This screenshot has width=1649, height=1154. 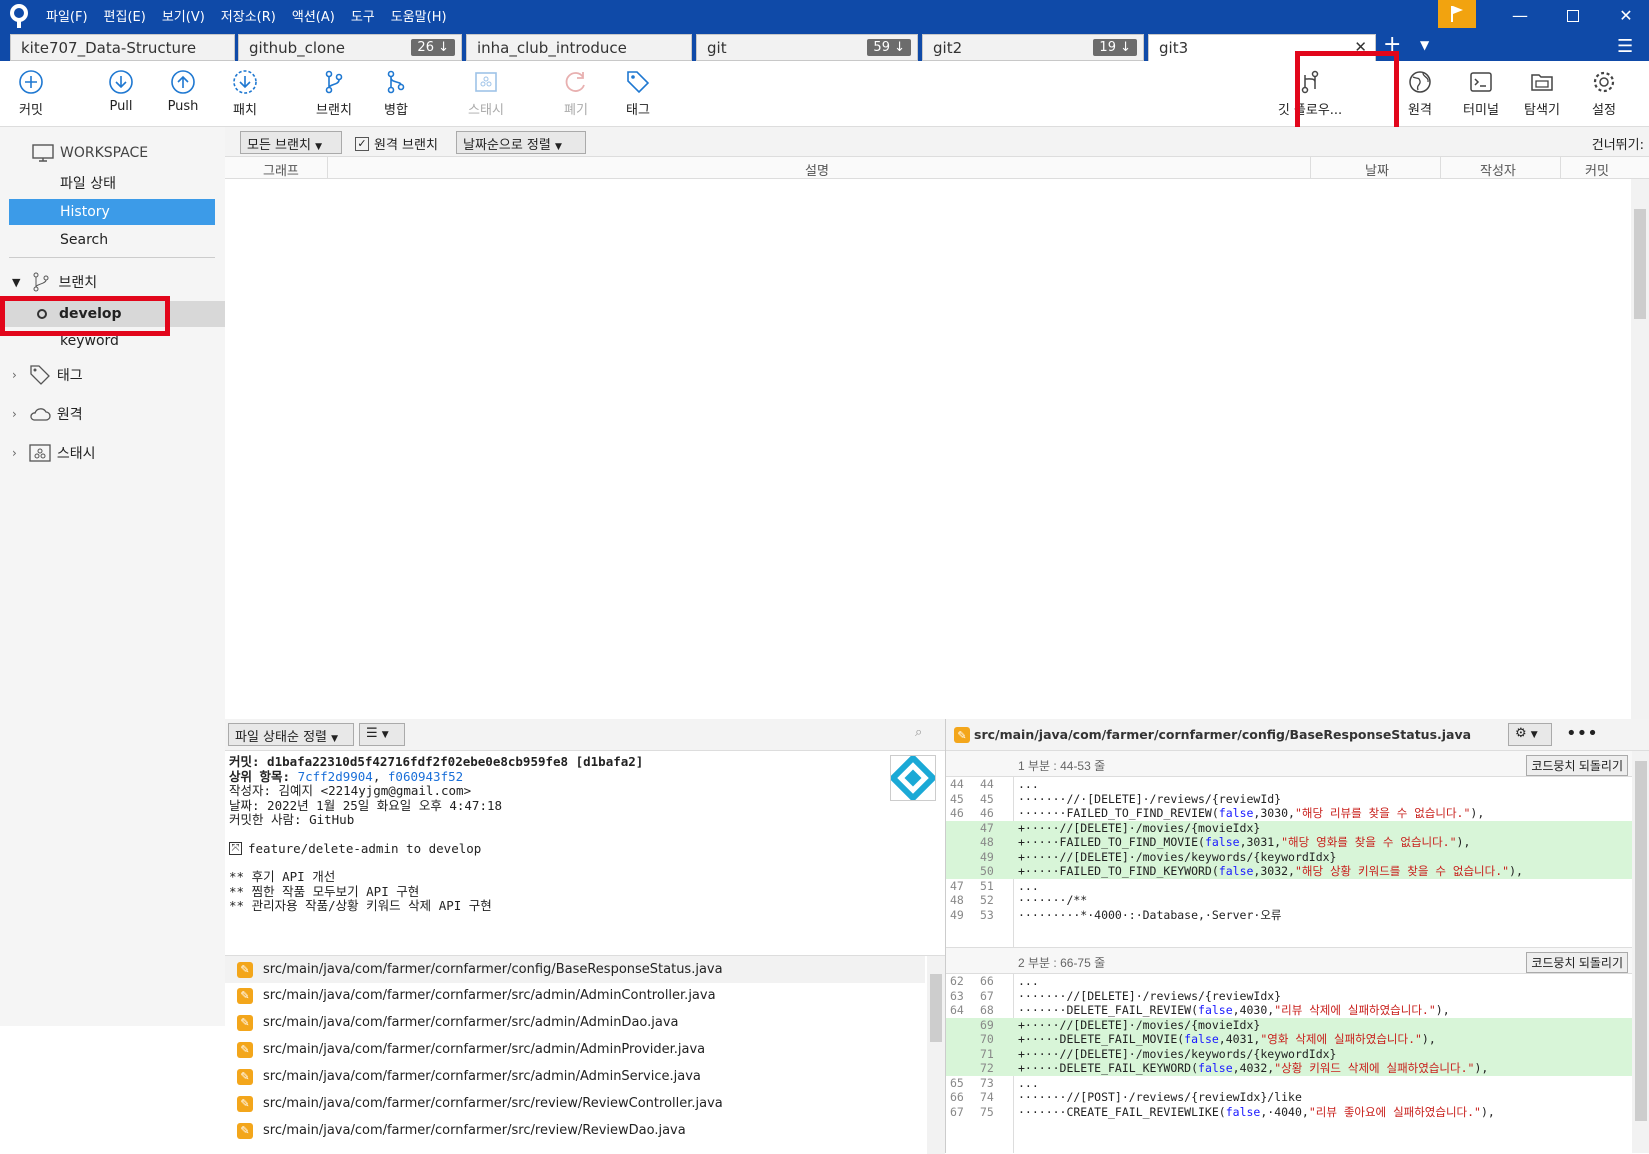 What do you see at coordinates (1626, 15) in the screenshot?
I see `close-window-button: ✕` at bounding box center [1626, 15].